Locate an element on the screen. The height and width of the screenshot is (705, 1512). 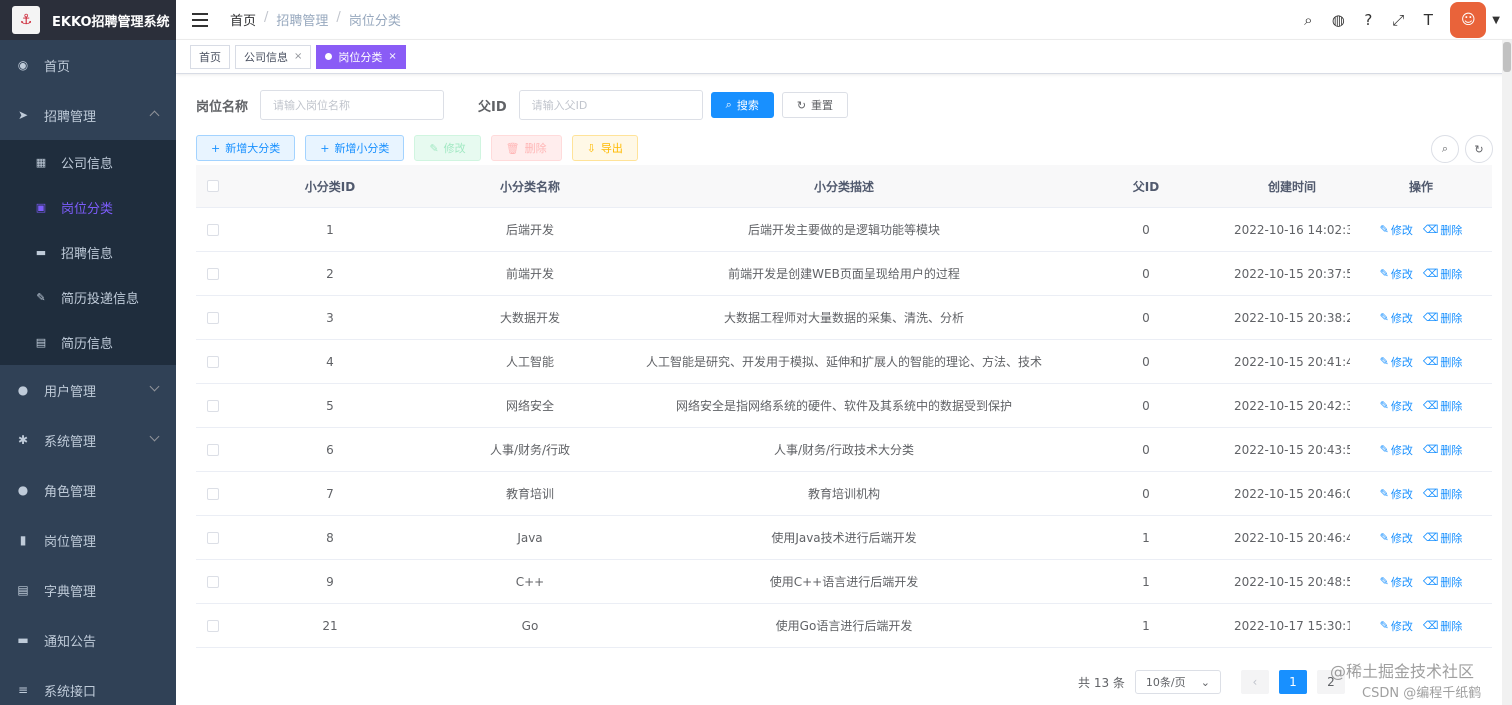
breadcrumb-recruit: 招聘管理 is located at coordinates (302, 21).